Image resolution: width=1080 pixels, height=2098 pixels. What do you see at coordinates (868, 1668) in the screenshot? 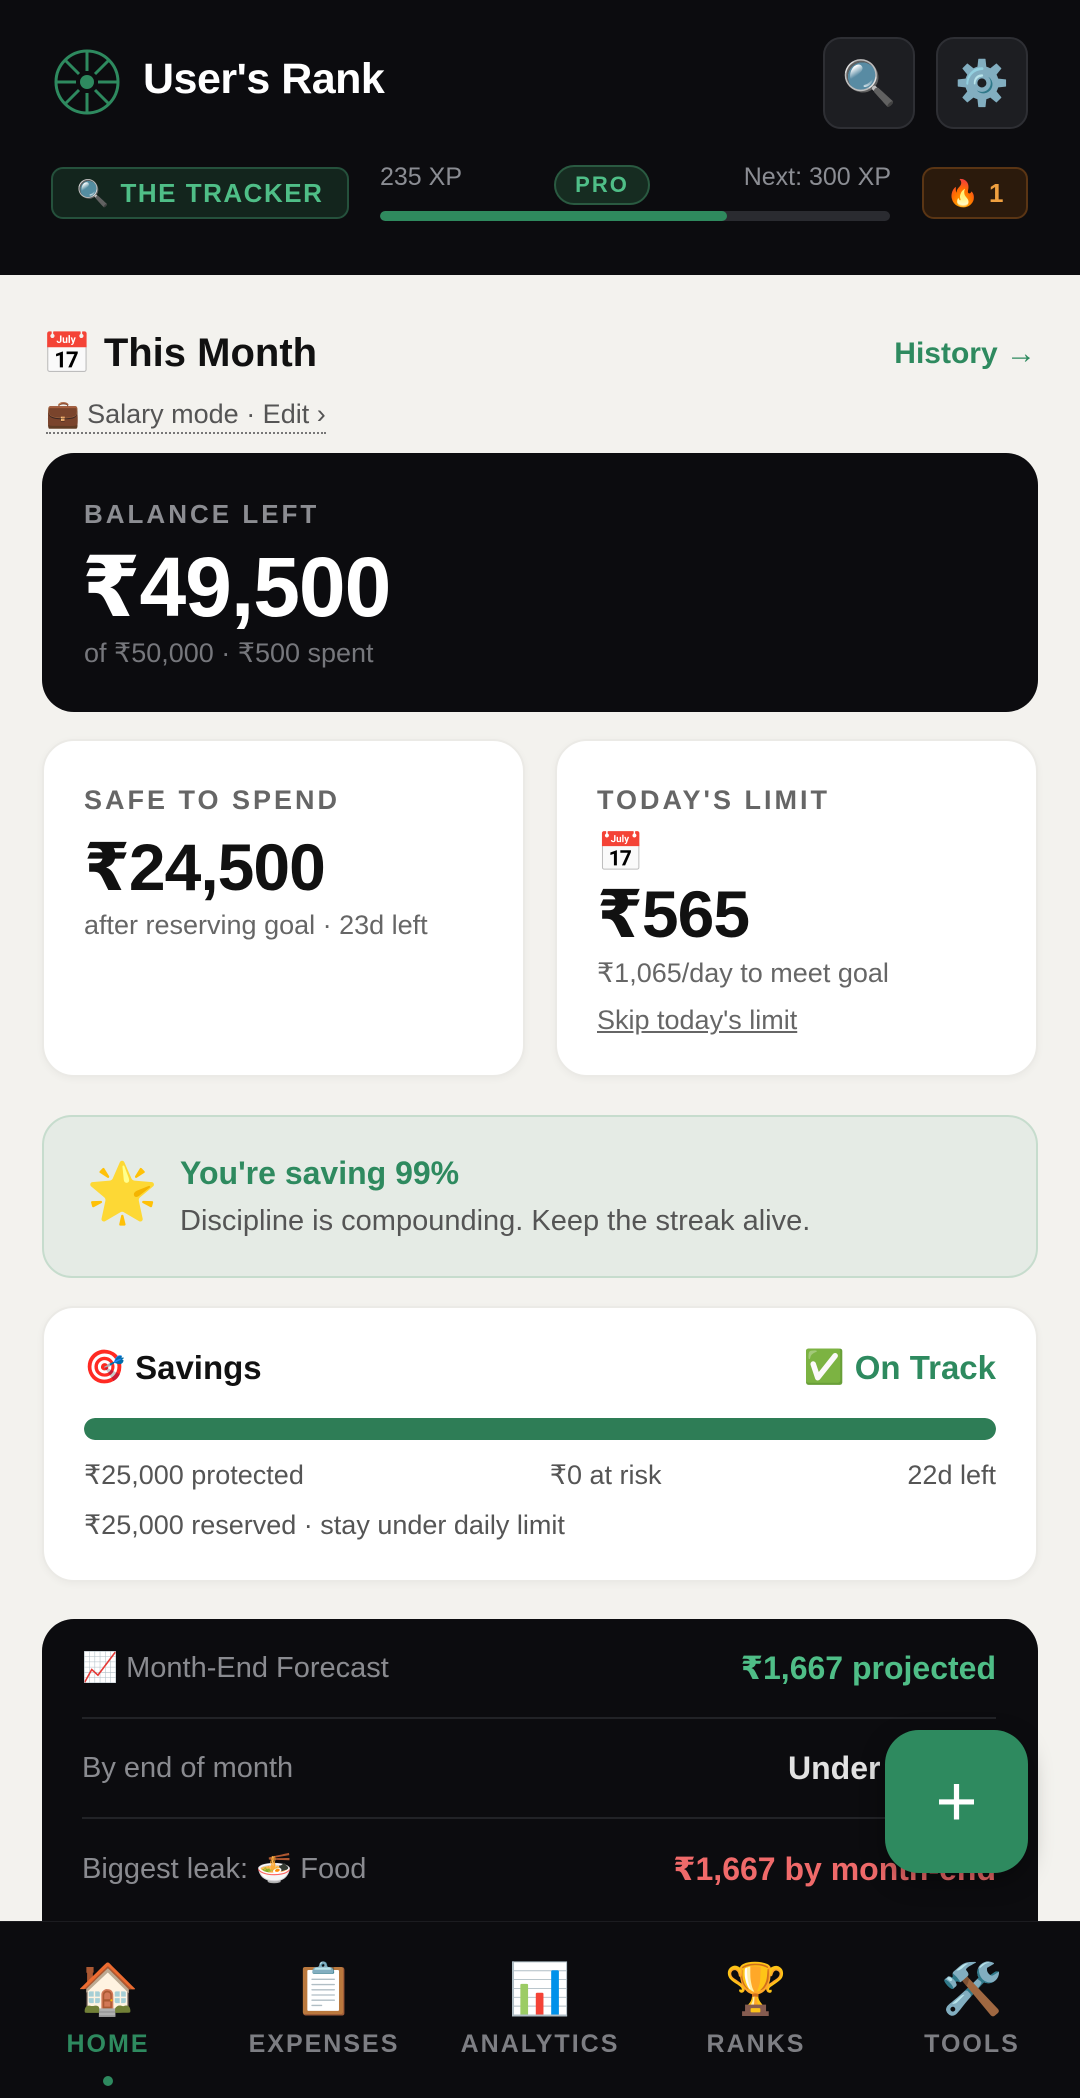
I see `forecast-value: ₹1,667 projected` at bounding box center [868, 1668].